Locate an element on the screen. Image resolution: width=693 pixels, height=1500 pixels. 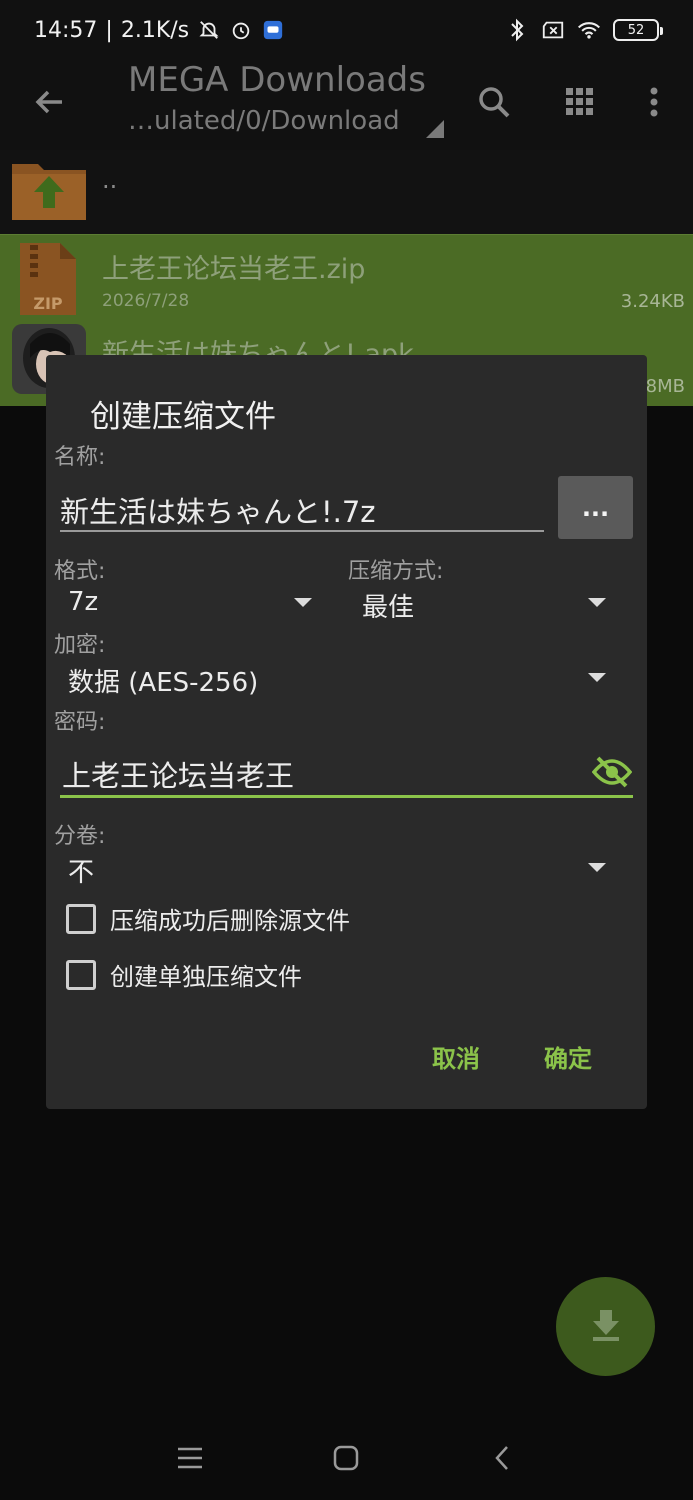
format-label: 格式: is located at coordinates (80, 571).